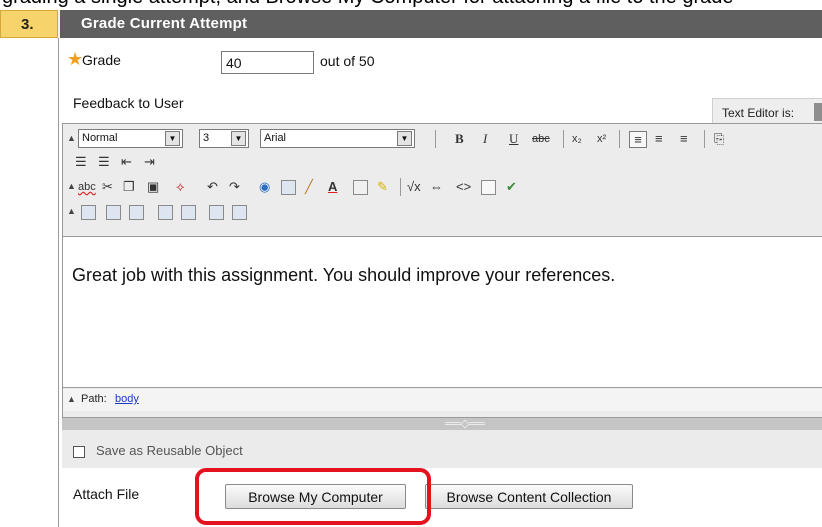 This screenshot has height=527, width=822. I want to click on path-bar: ▲ Path: body, so click(442, 400).